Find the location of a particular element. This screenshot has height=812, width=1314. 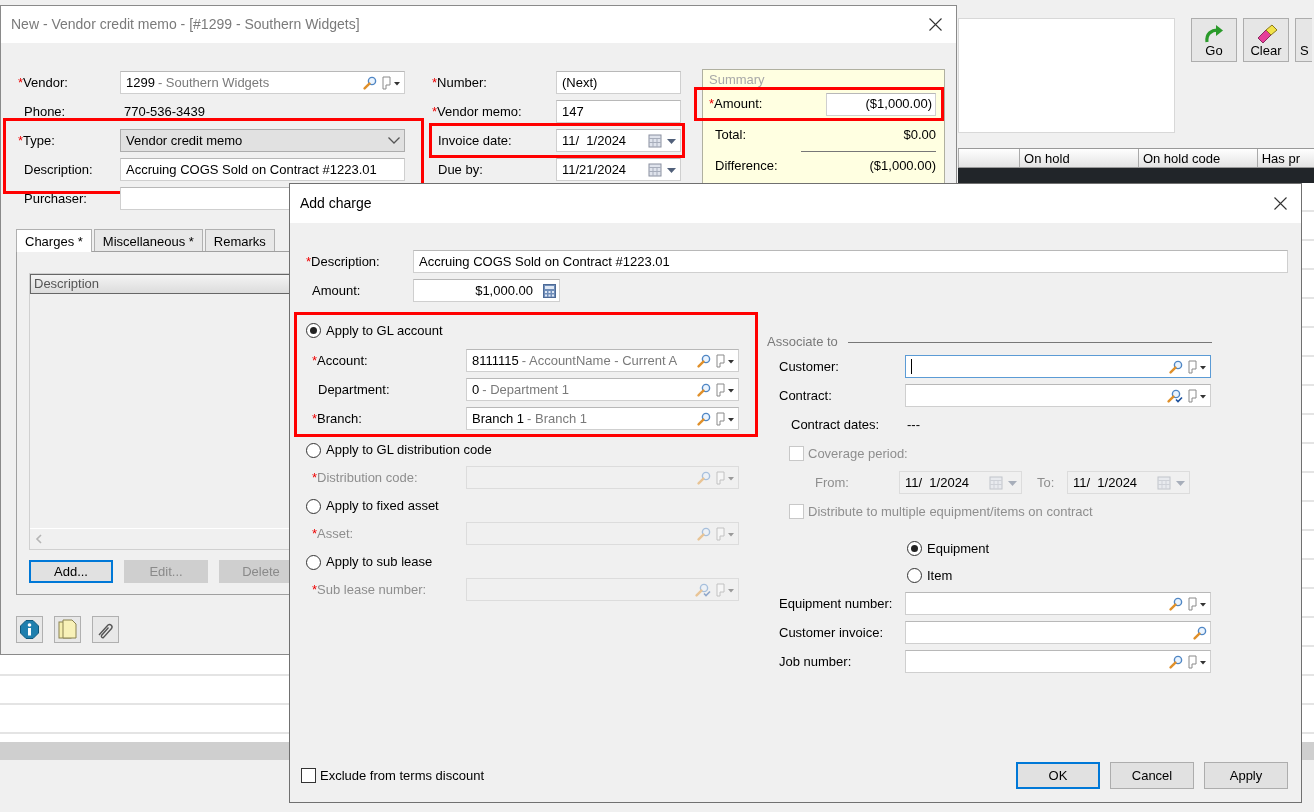

field-label: *Sub lease number: is located at coordinates (369, 589).